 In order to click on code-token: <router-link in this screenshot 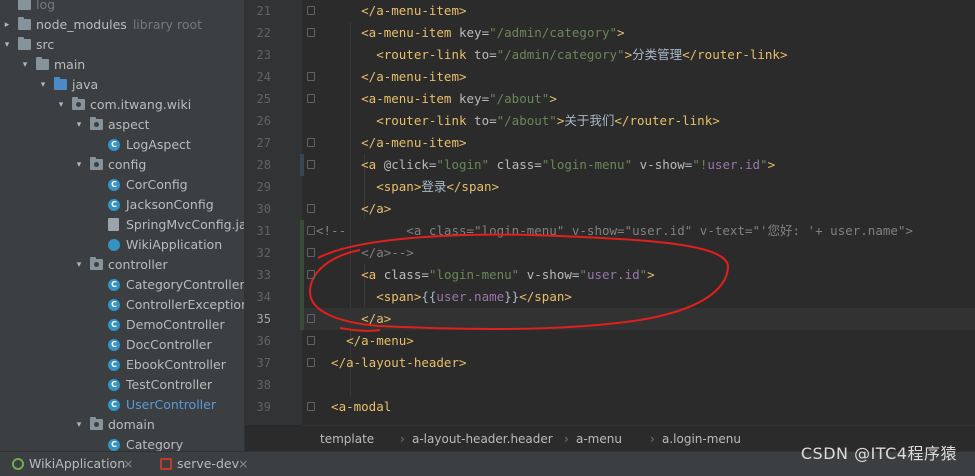, I will do `click(395, 54)`.